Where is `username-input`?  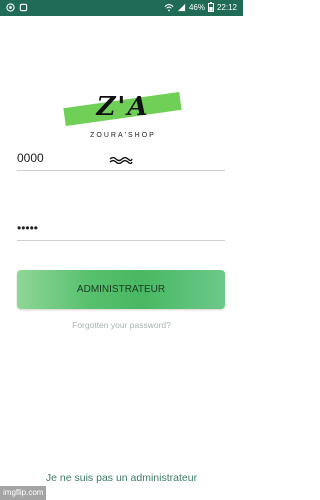
username-input is located at coordinates (121, 158).